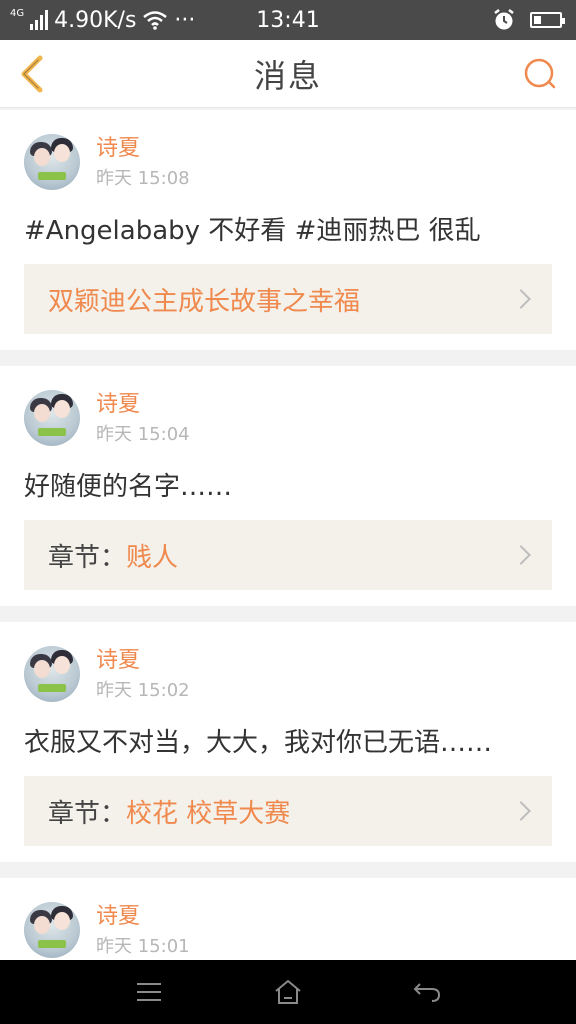 Image resolution: width=576 pixels, height=1024 pixels. Describe the element at coordinates (185, 20) in the screenshot. I see `more-indicator: ···` at that location.